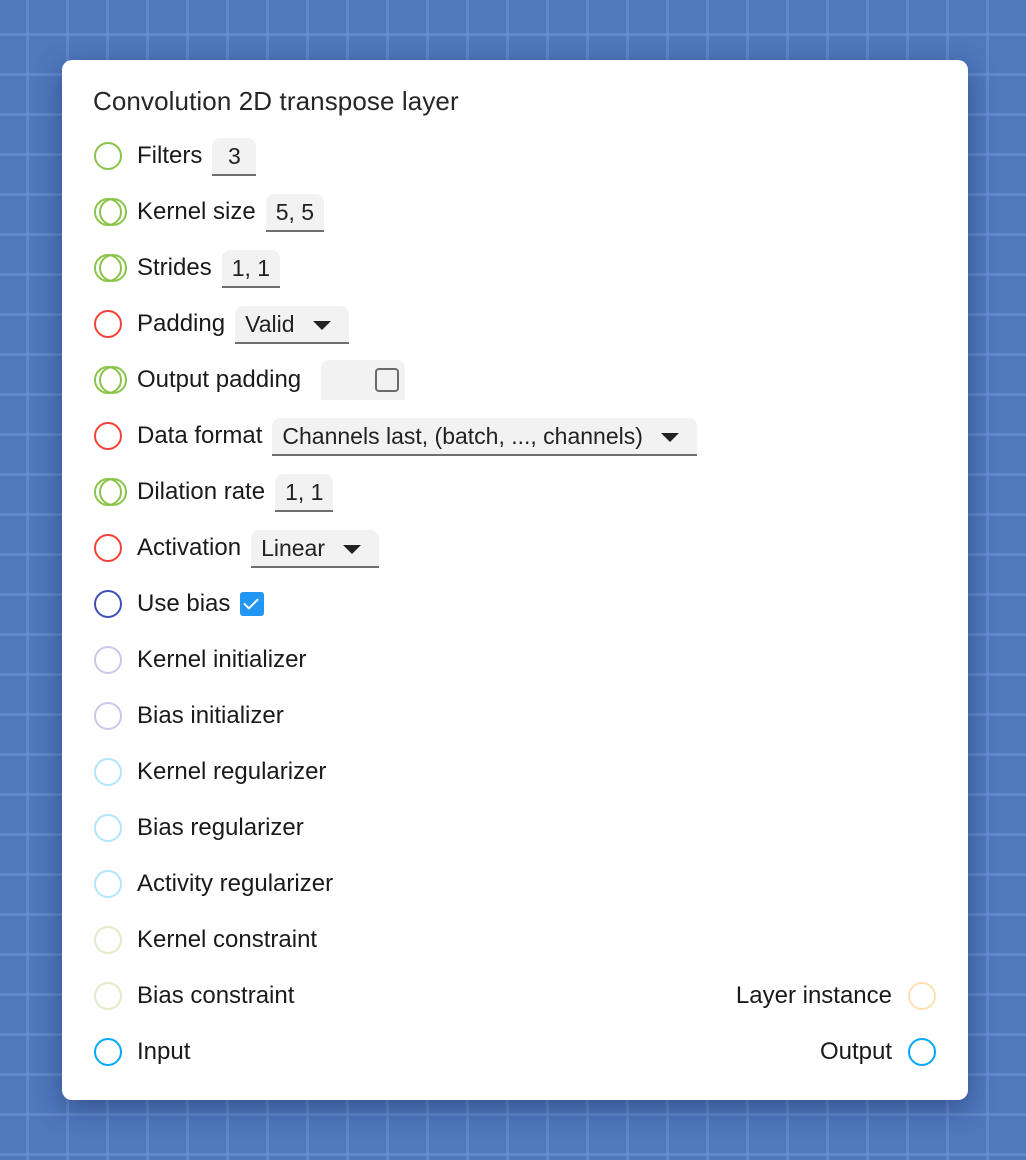 The image size is (1026, 1160). Describe the element at coordinates (200, 435) in the screenshot. I see `data-format-label: Data format` at that location.